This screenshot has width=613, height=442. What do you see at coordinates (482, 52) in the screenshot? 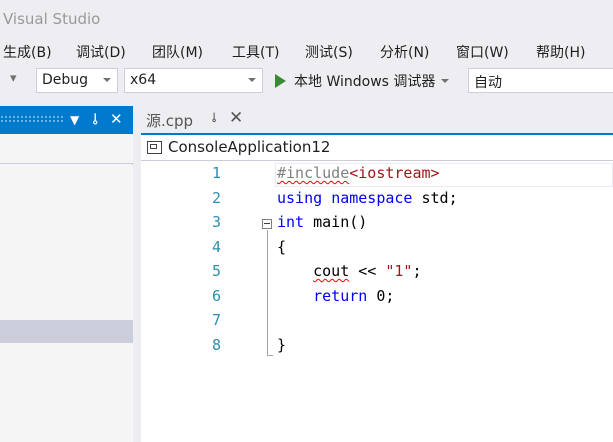
I see `menu-window: 窗口(W)` at bounding box center [482, 52].